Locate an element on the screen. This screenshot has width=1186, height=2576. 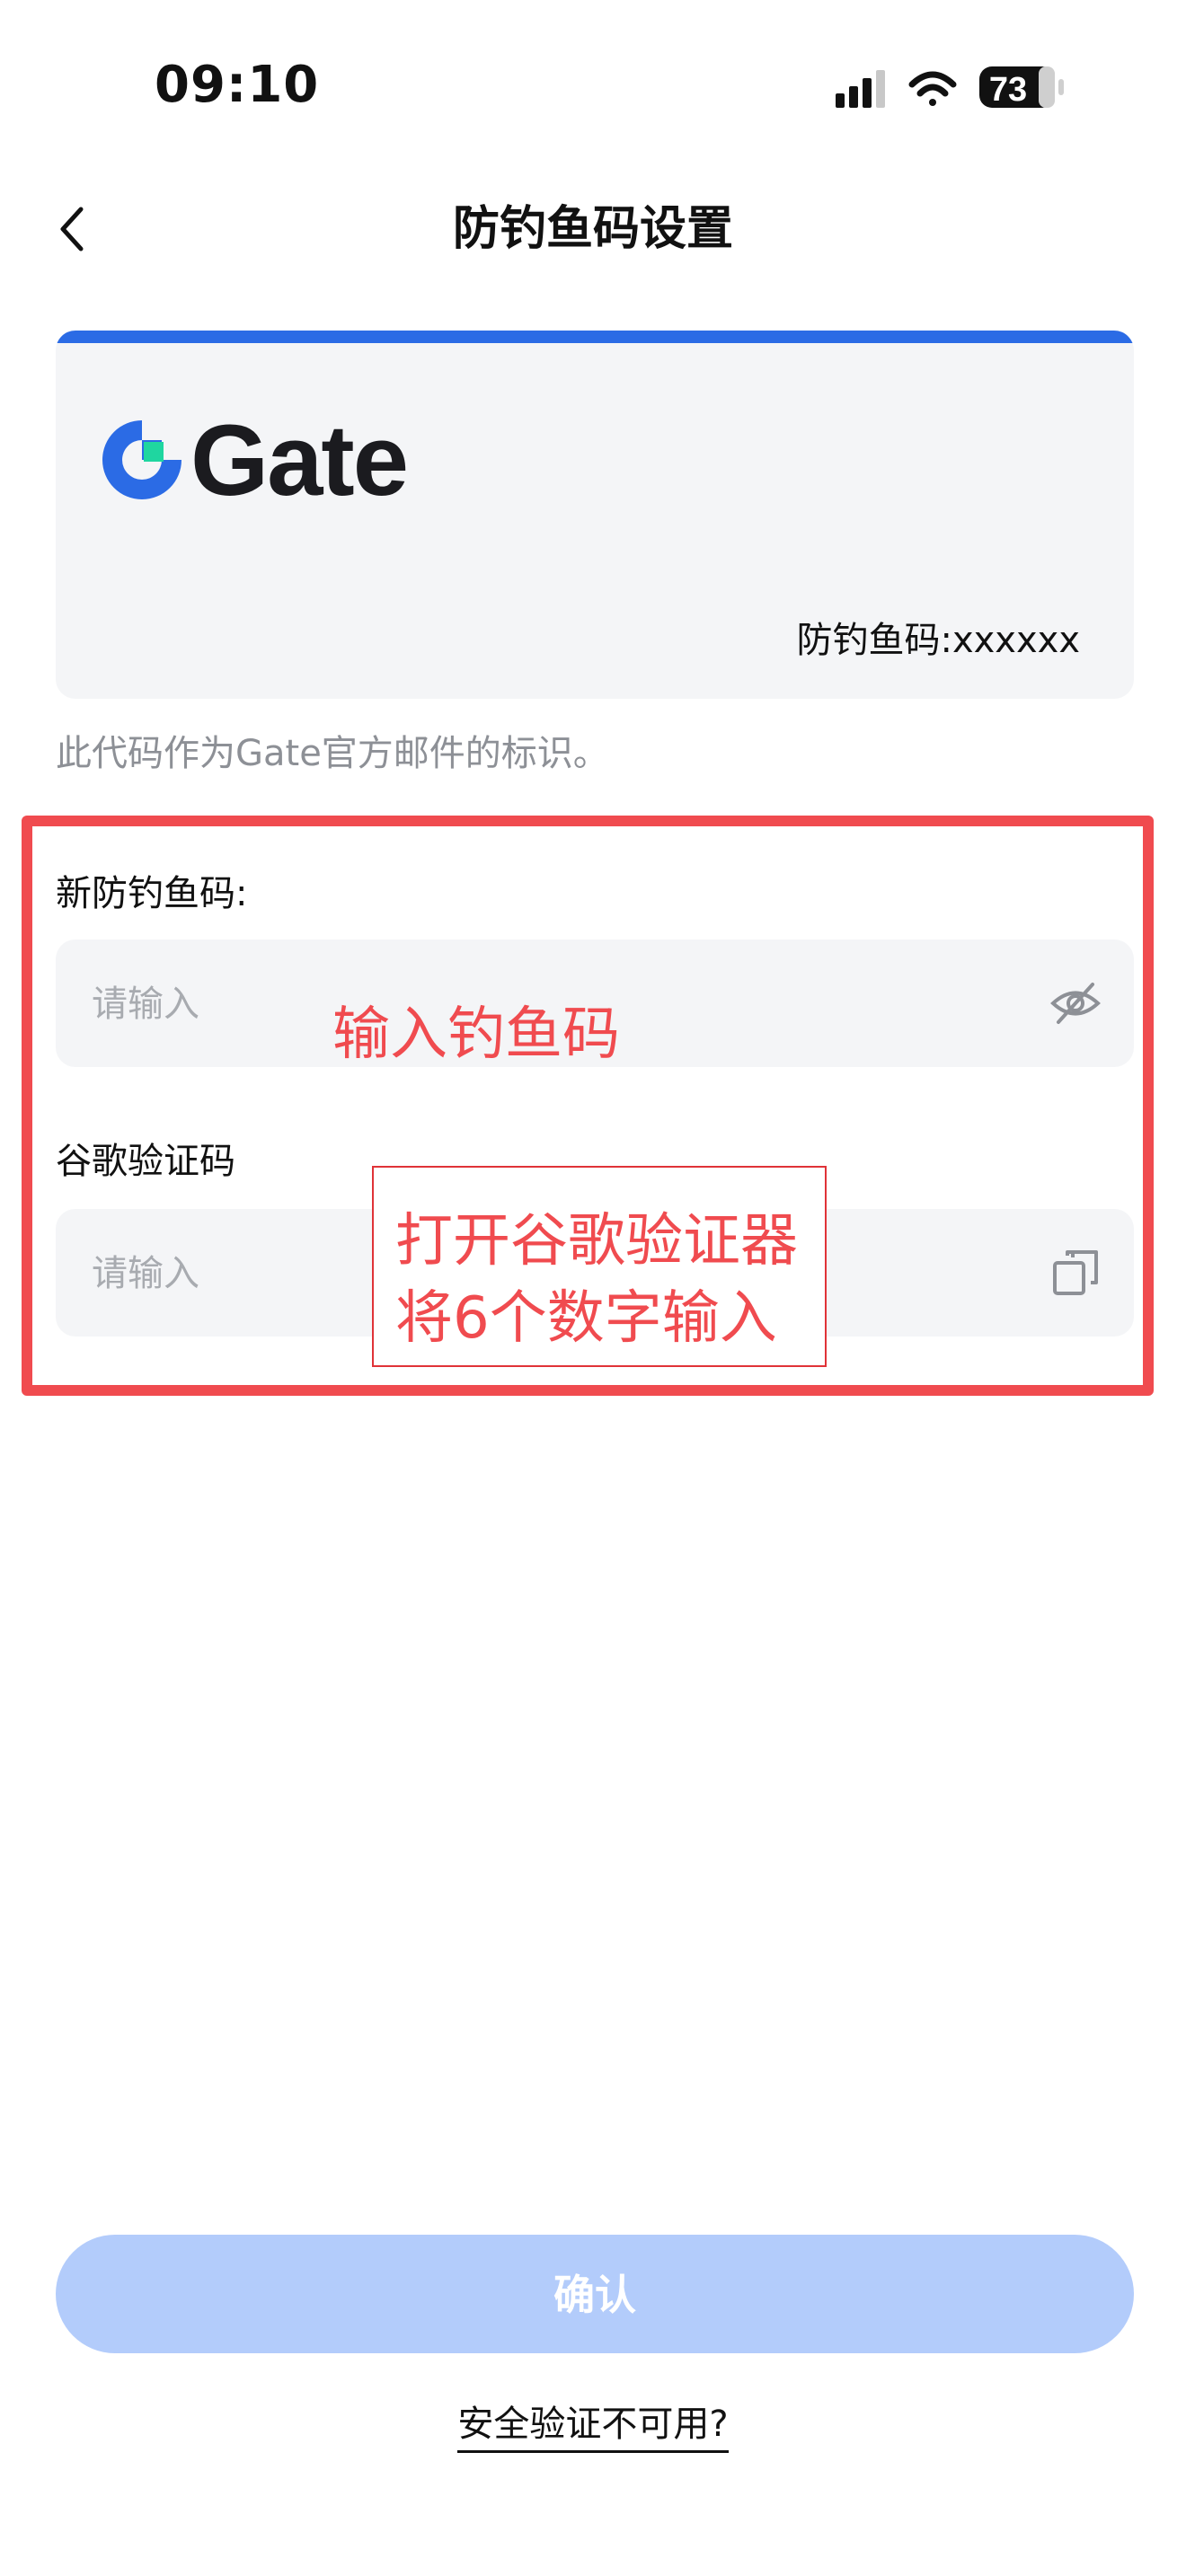
chevron-left-icon is located at coordinates (72, 229).